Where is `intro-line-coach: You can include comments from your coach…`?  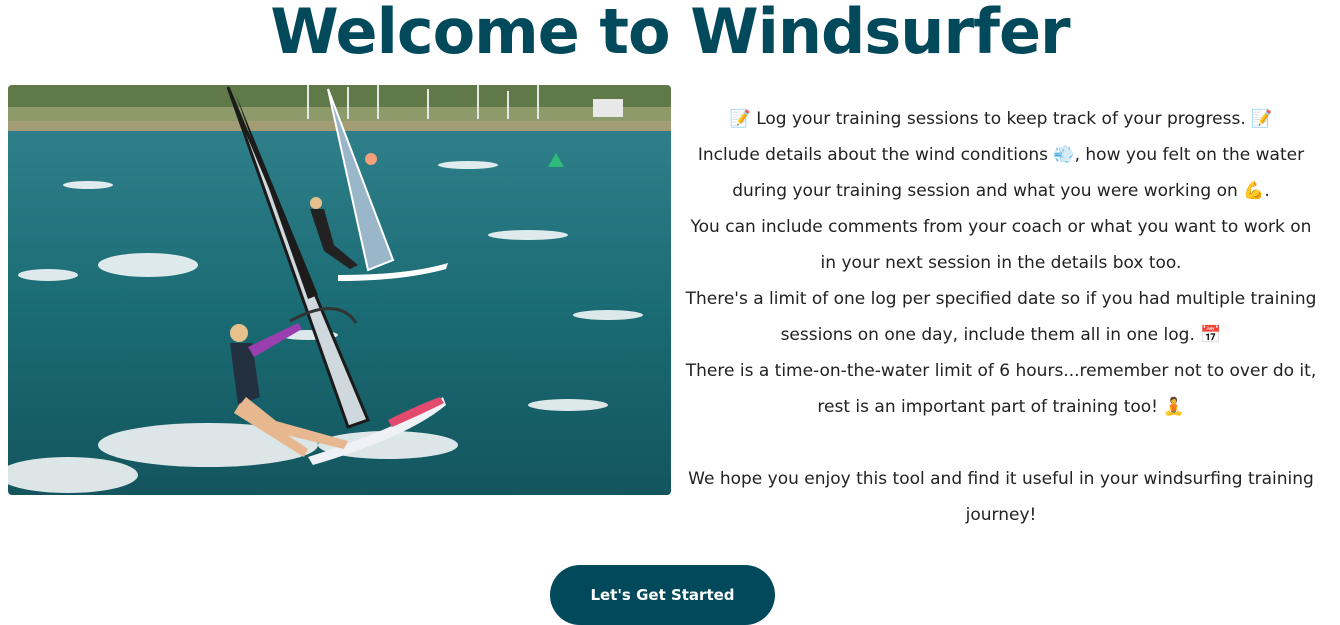 intro-line-coach: You can include comments from your coach… is located at coordinates (1001, 245).